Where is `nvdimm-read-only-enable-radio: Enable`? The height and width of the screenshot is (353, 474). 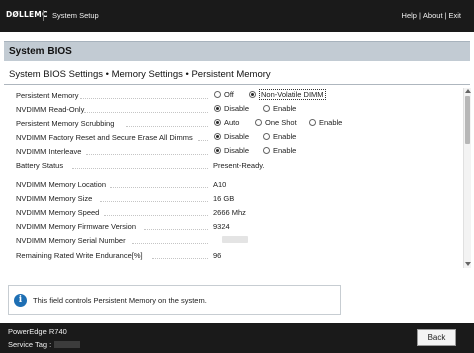
nvdimm-read-only-enable-radio: Enable is located at coordinates (279, 108).